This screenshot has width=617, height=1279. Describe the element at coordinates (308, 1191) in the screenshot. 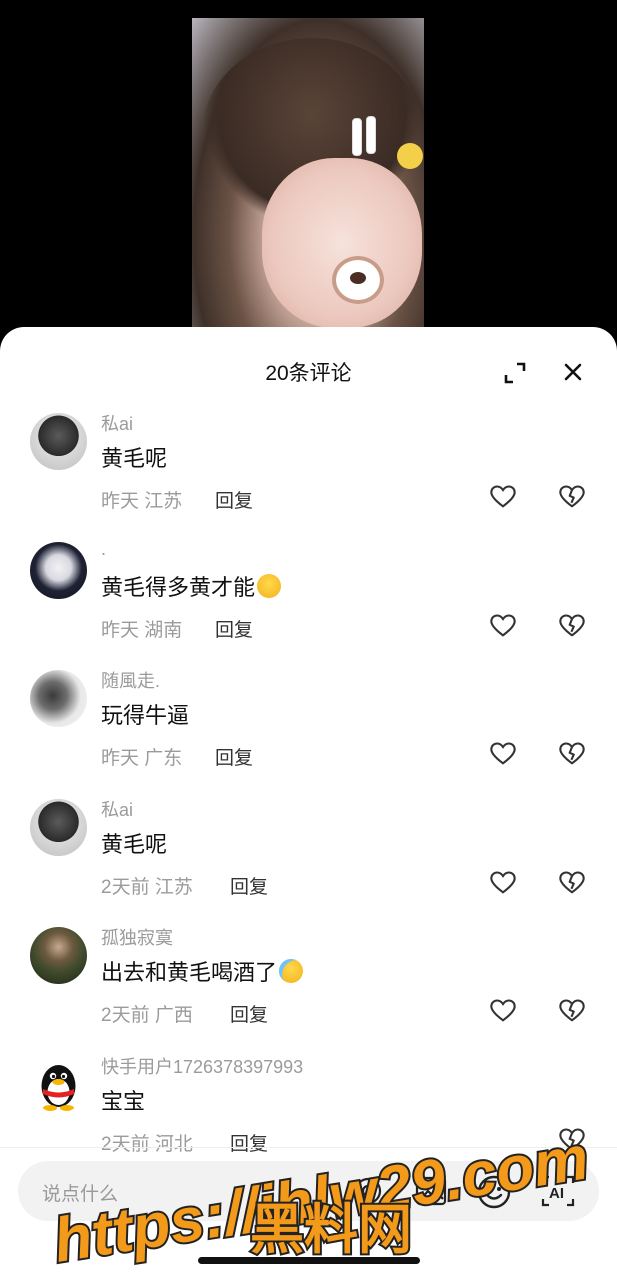

I see `comment-input-bar: 说点什么 AI` at that location.